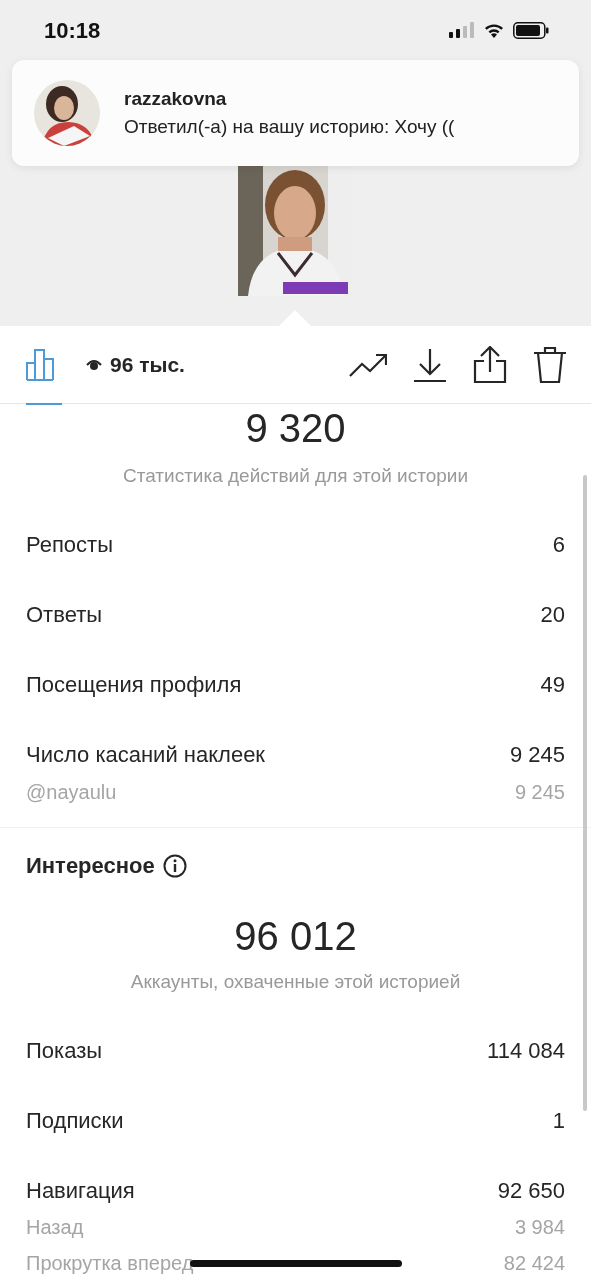 The width and height of the screenshot is (591, 1280). What do you see at coordinates (430, 364) in the screenshot?
I see `download-button` at bounding box center [430, 364].